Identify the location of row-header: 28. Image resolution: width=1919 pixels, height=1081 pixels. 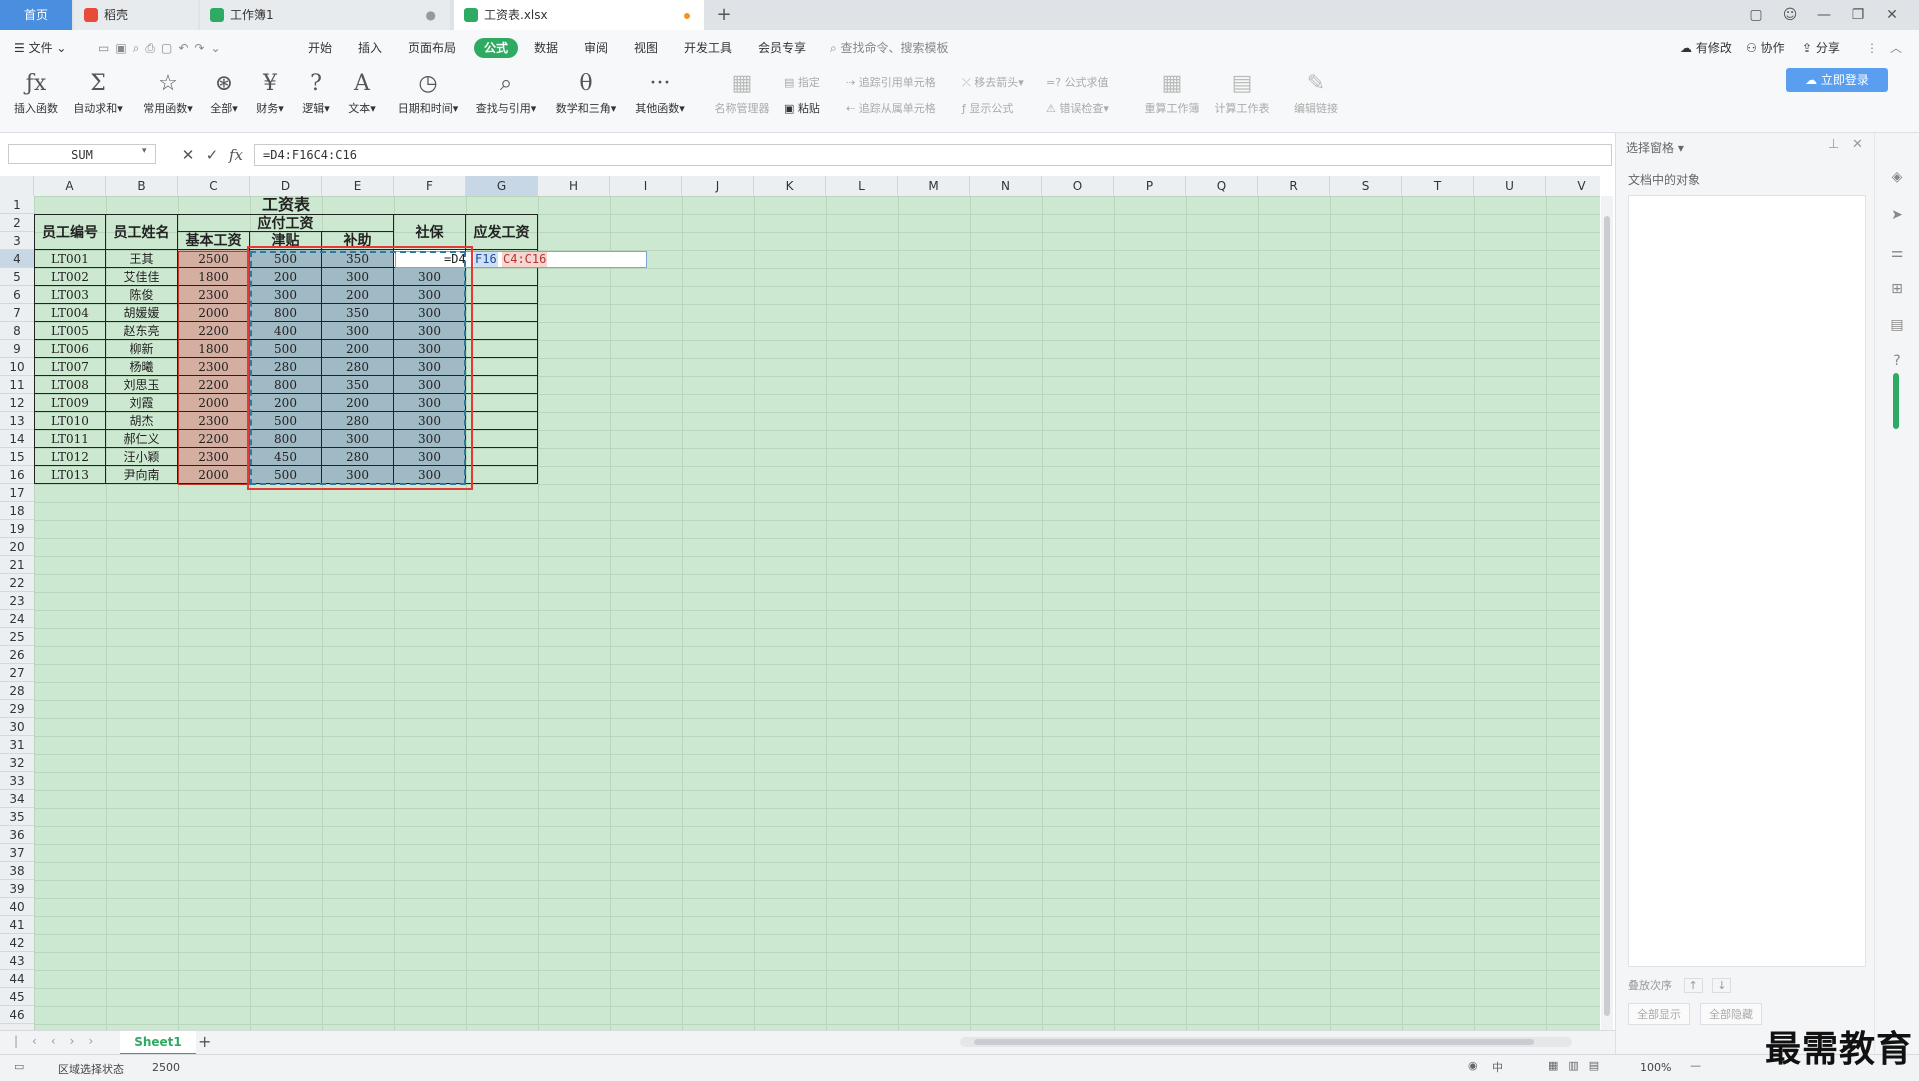
(17, 691).